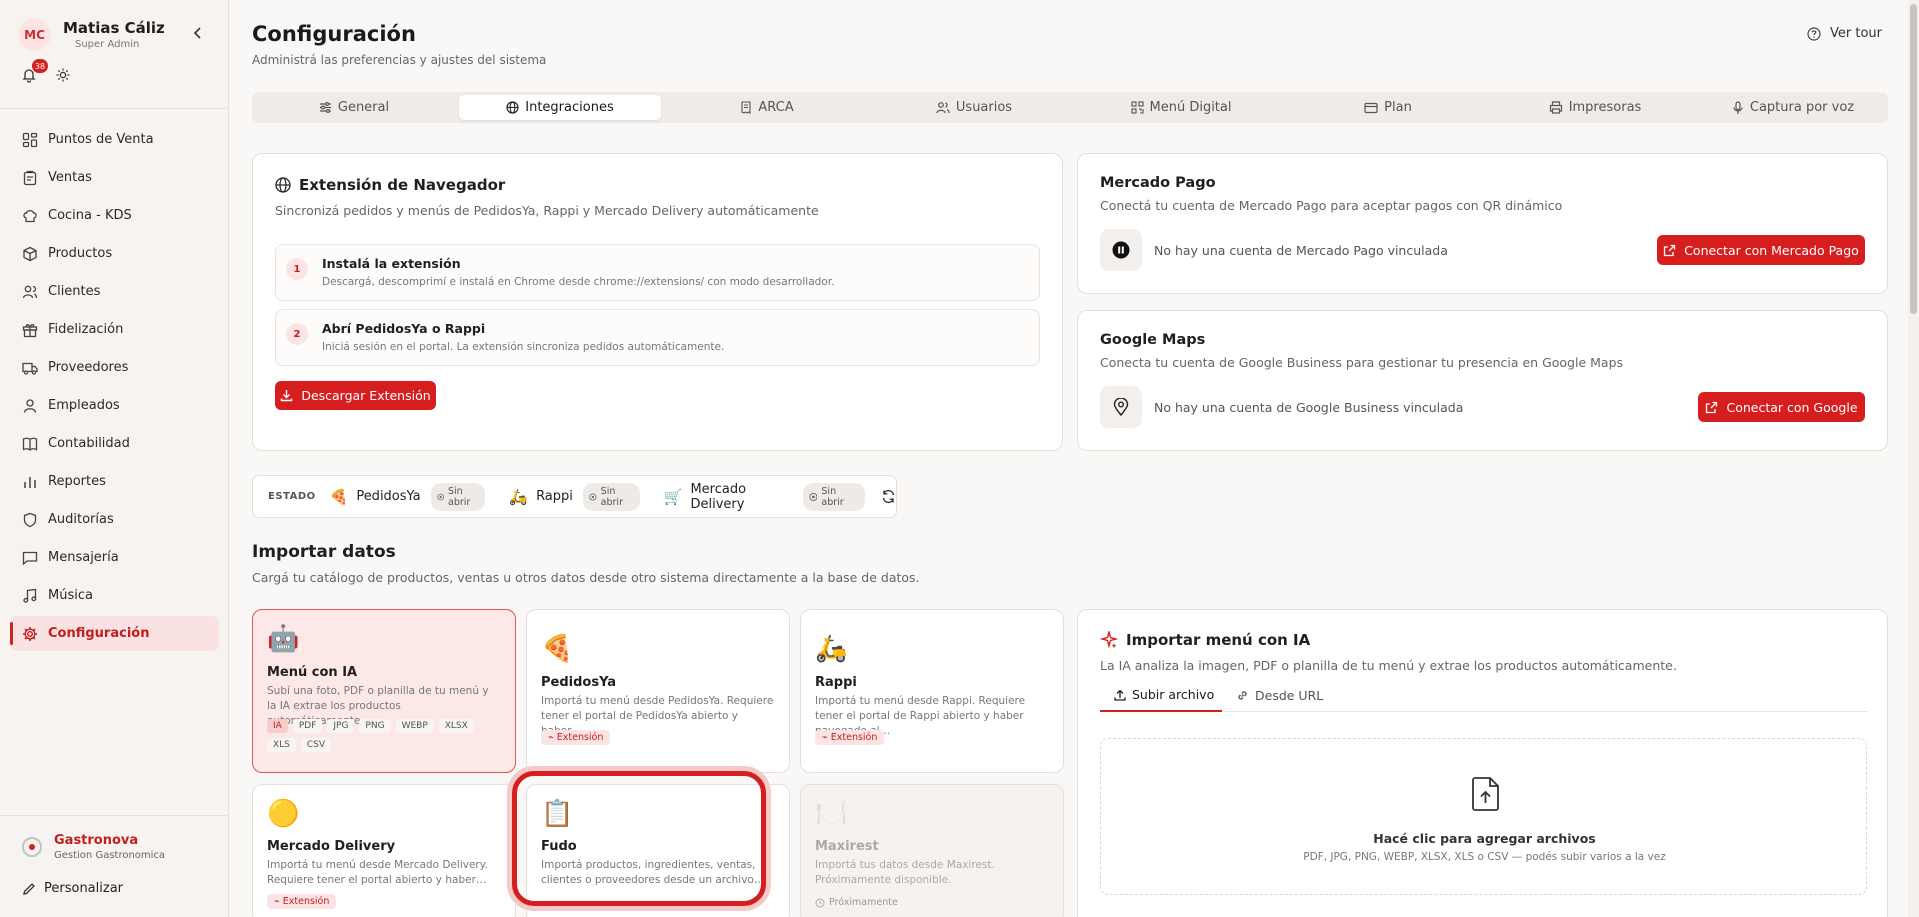 The height and width of the screenshot is (917, 1919). I want to click on tab-label: General, so click(363, 107).